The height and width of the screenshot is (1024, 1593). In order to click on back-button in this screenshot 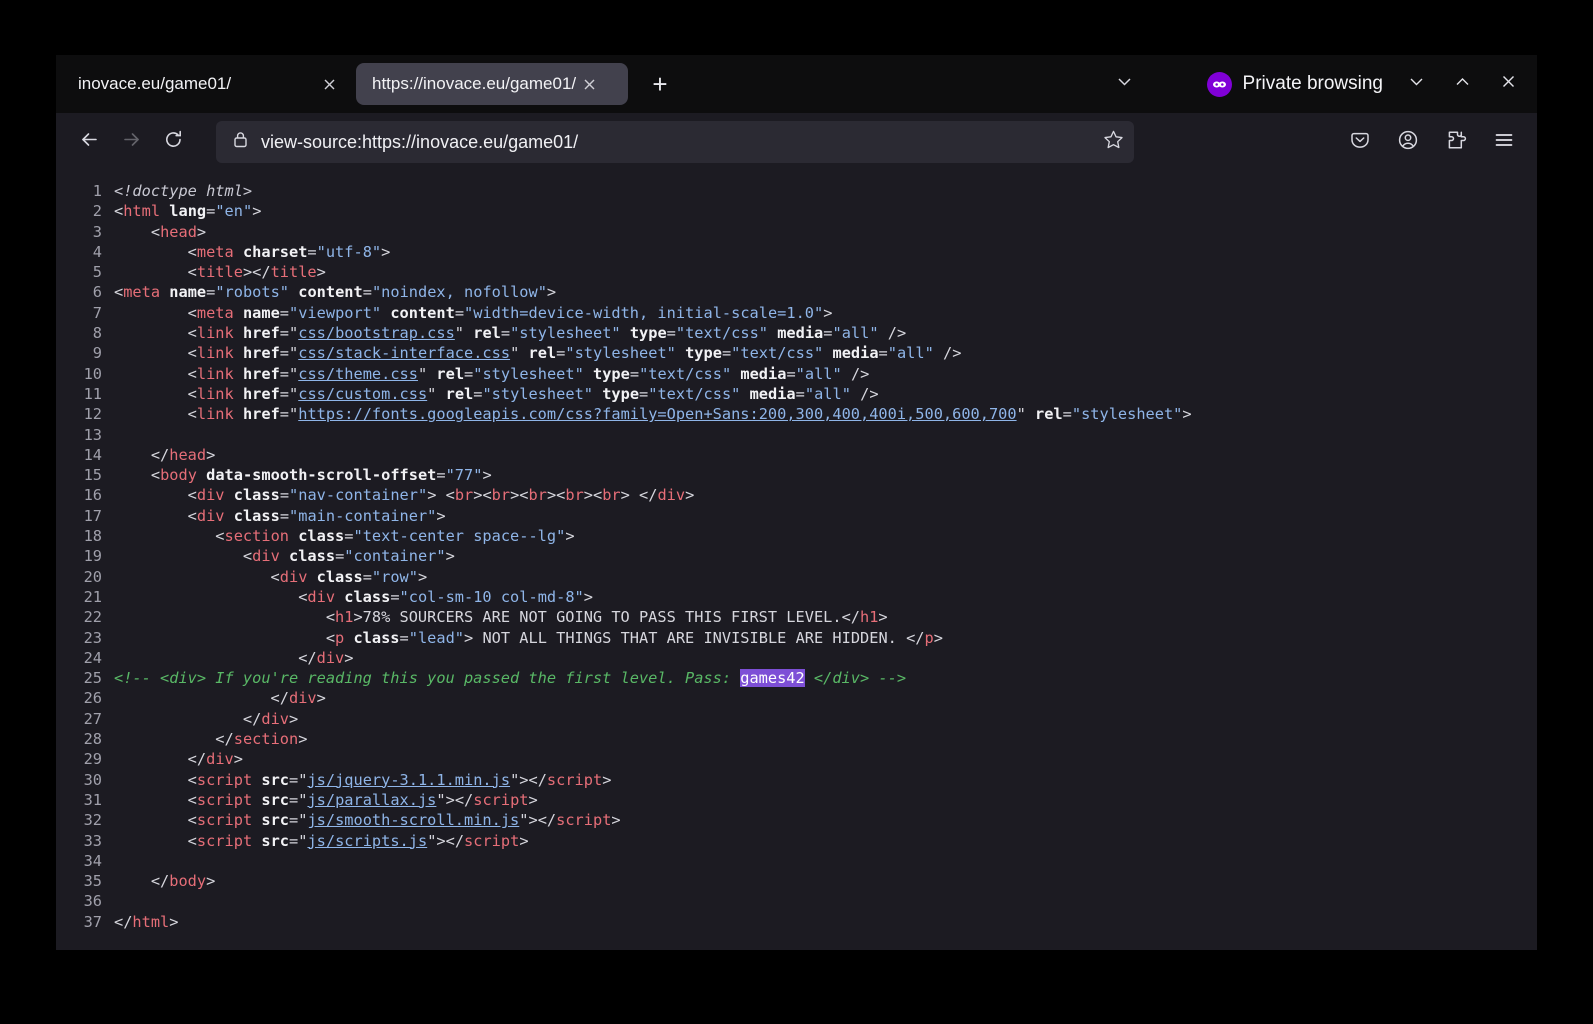, I will do `click(89, 142)`.